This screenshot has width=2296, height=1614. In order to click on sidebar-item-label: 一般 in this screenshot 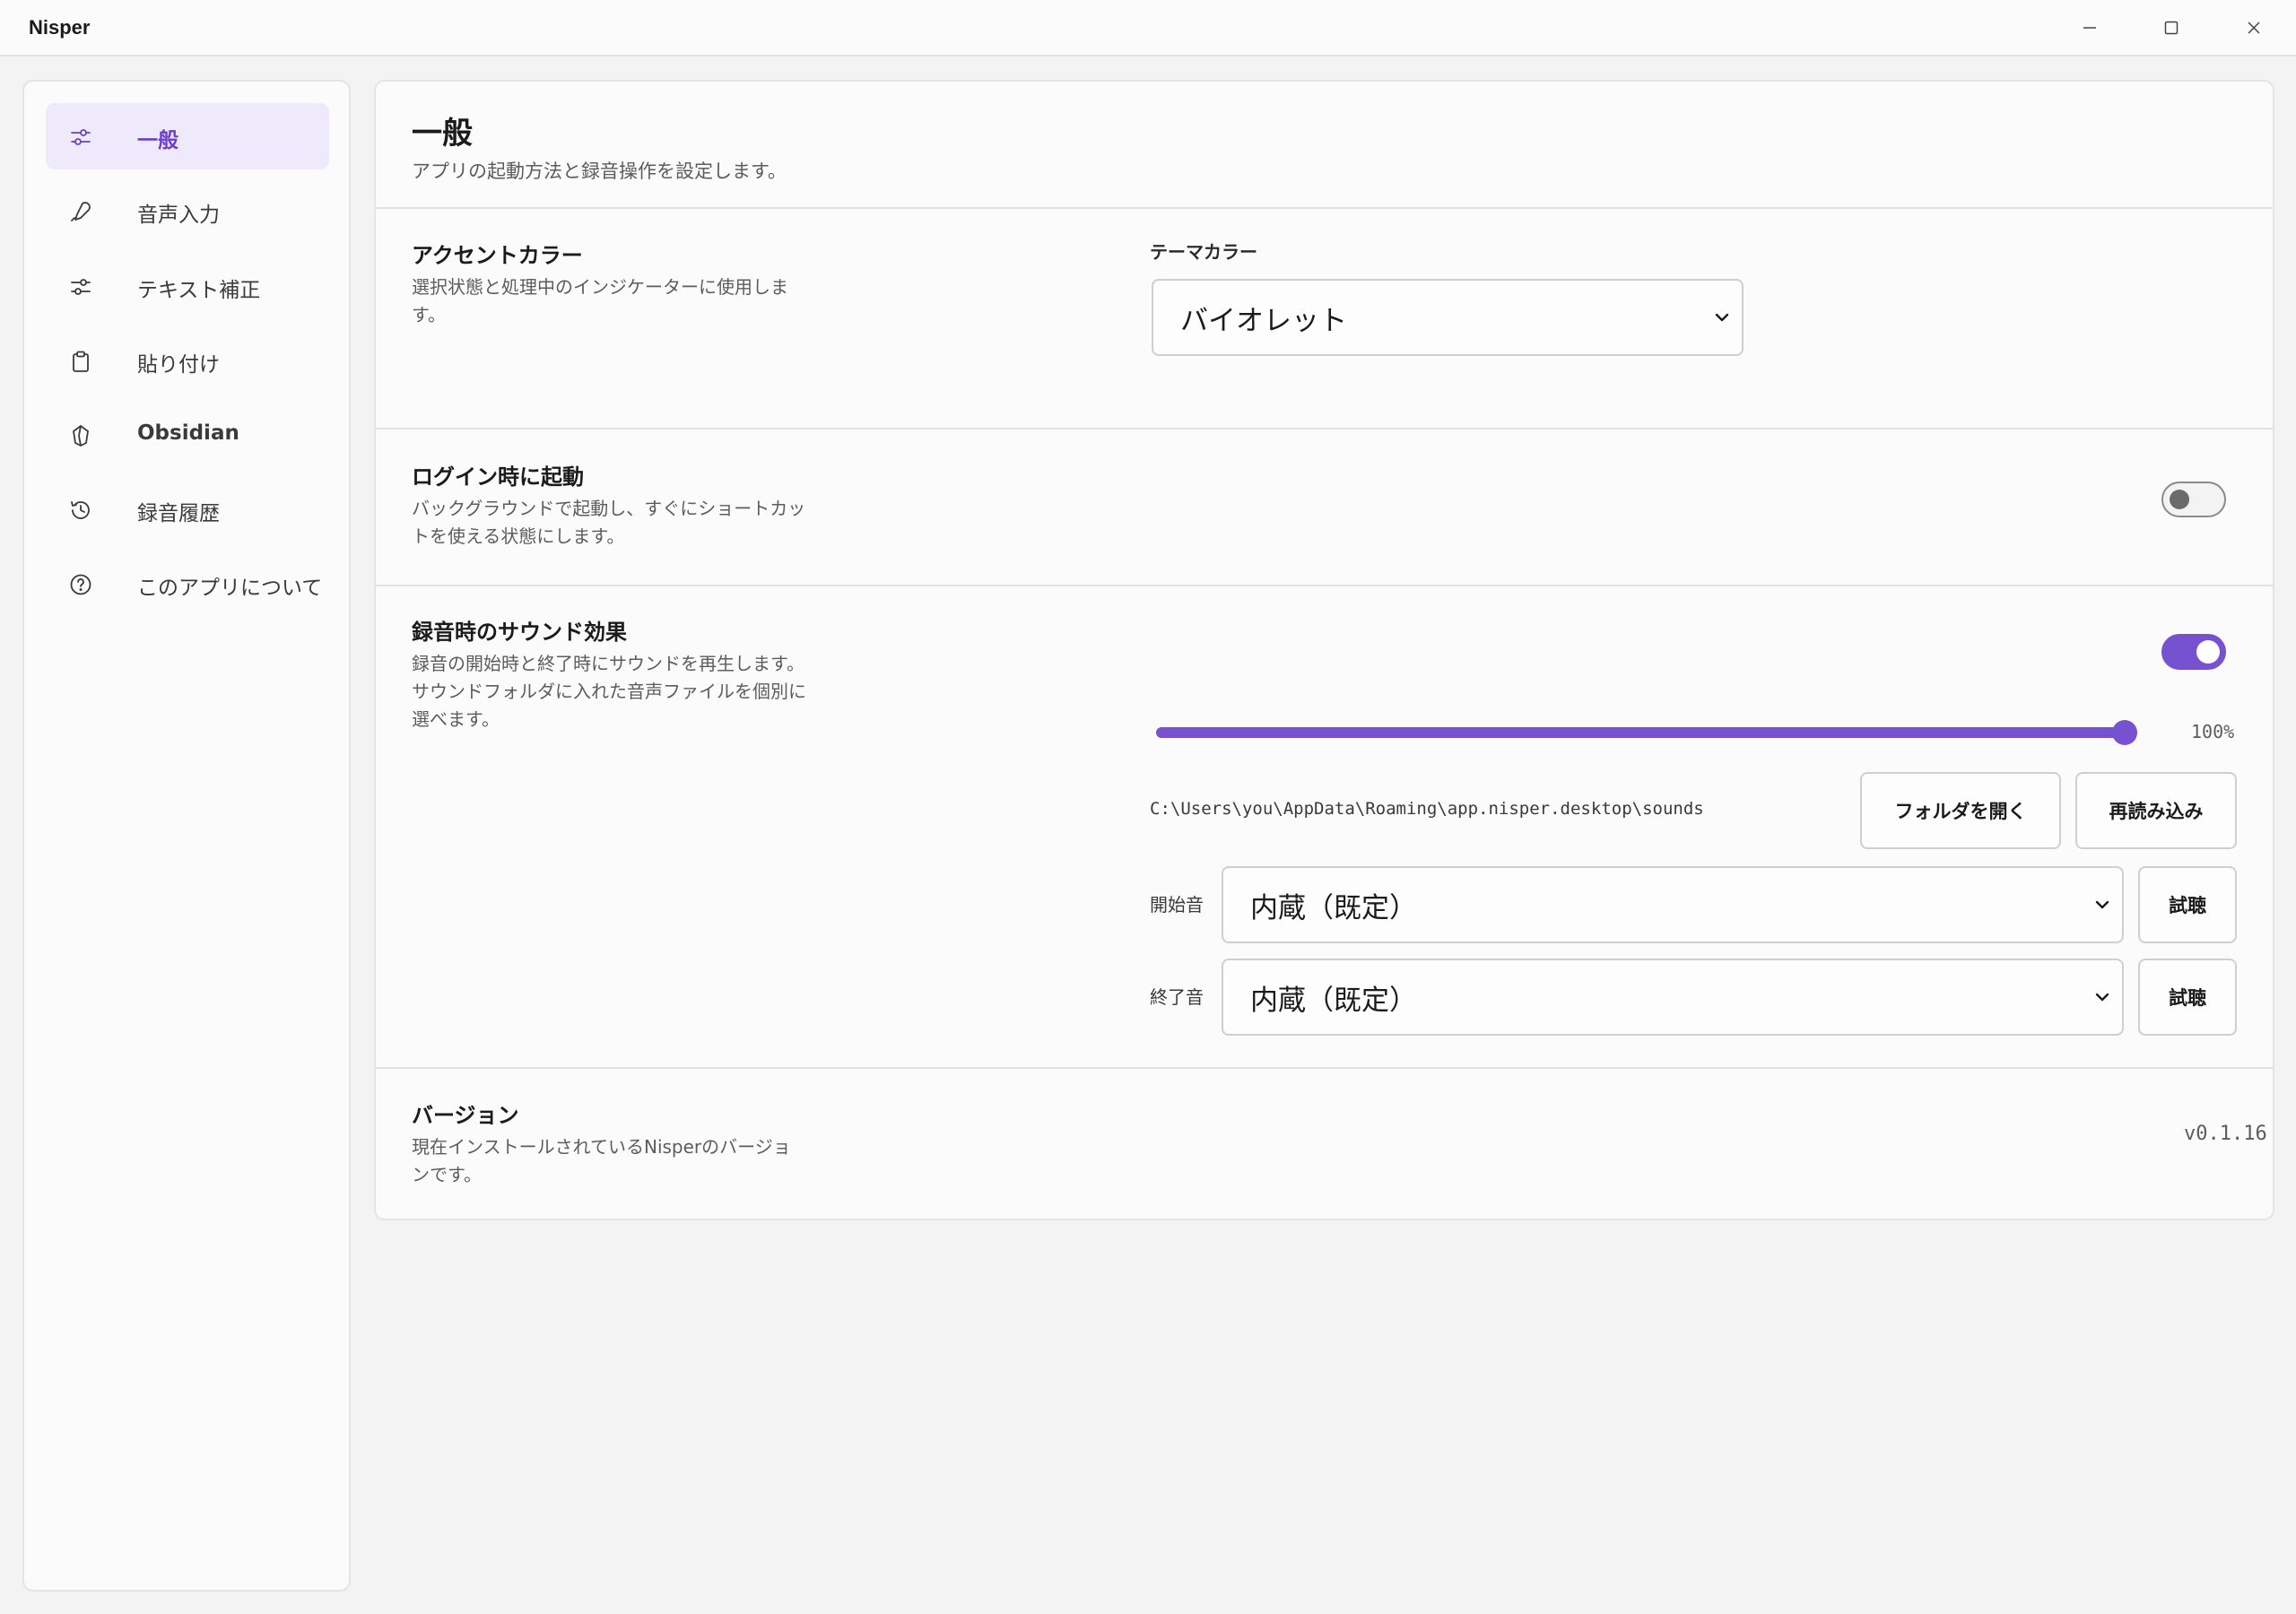, I will do `click(157, 140)`.